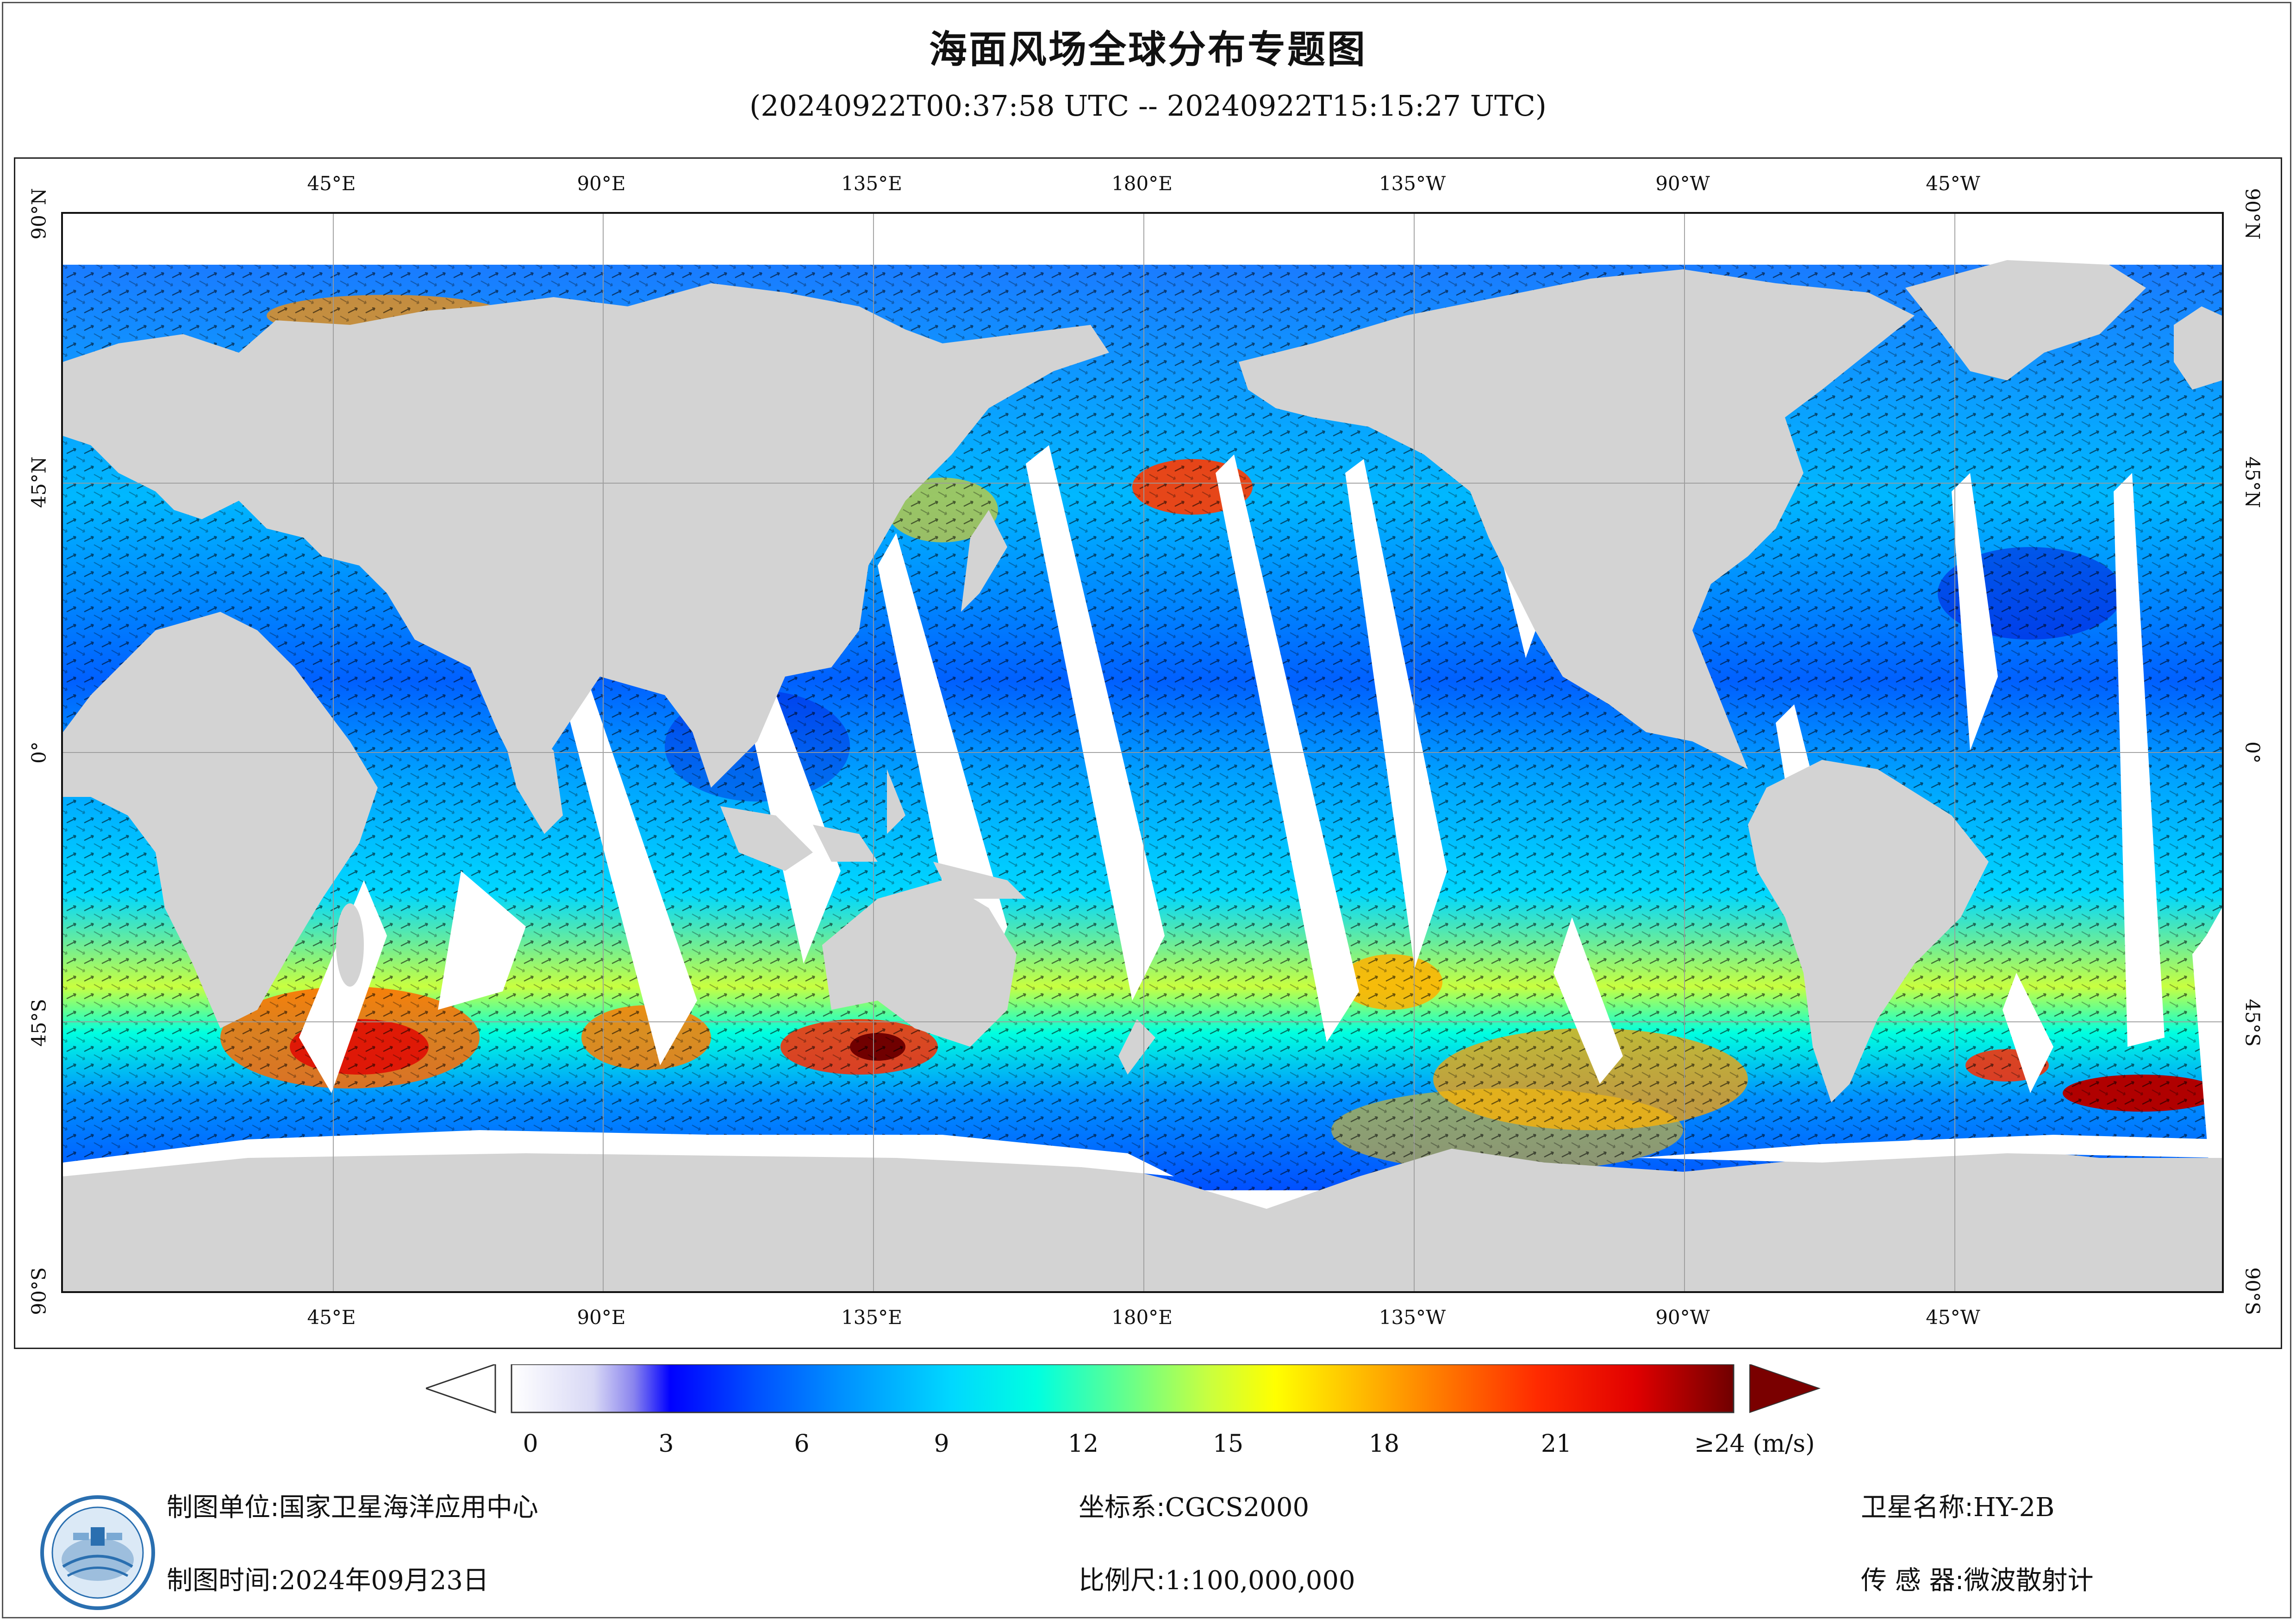 Image resolution: width=2296 pixels, height=1623 pixels. Describe the element at coordinates (1142, 1317) in the screenshot. I see `lon-label-bottom-180e: 180°E` at that location.